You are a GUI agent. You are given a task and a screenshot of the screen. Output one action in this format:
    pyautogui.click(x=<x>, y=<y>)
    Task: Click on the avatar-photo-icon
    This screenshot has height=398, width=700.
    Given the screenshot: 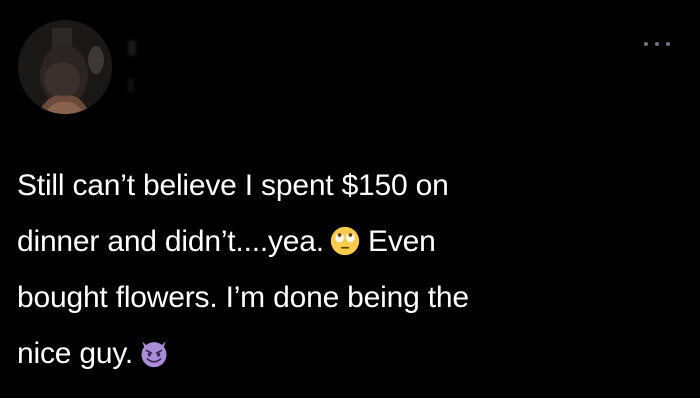 What is the action you would take?
    pyautogui.click(x=65, y=67)
    